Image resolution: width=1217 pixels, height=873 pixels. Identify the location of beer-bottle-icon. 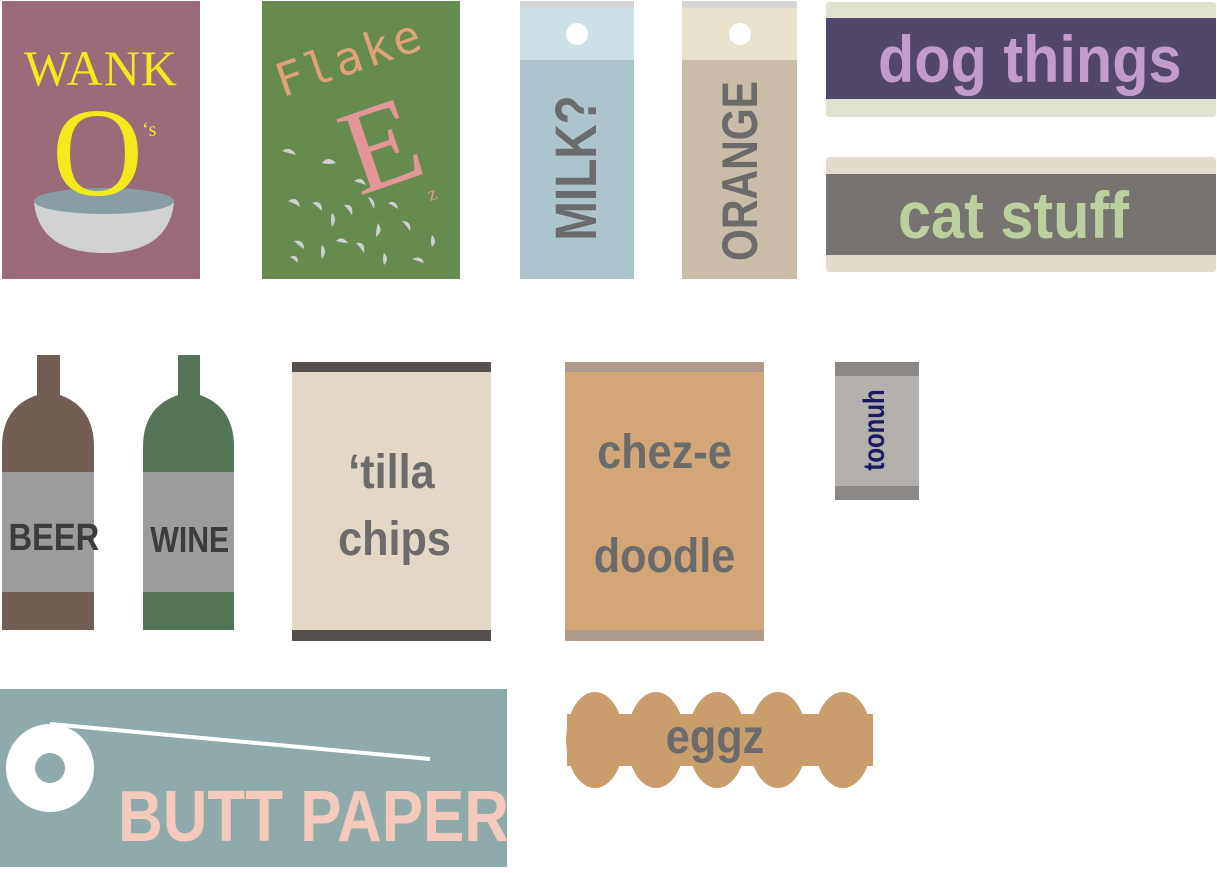
(48, 492).